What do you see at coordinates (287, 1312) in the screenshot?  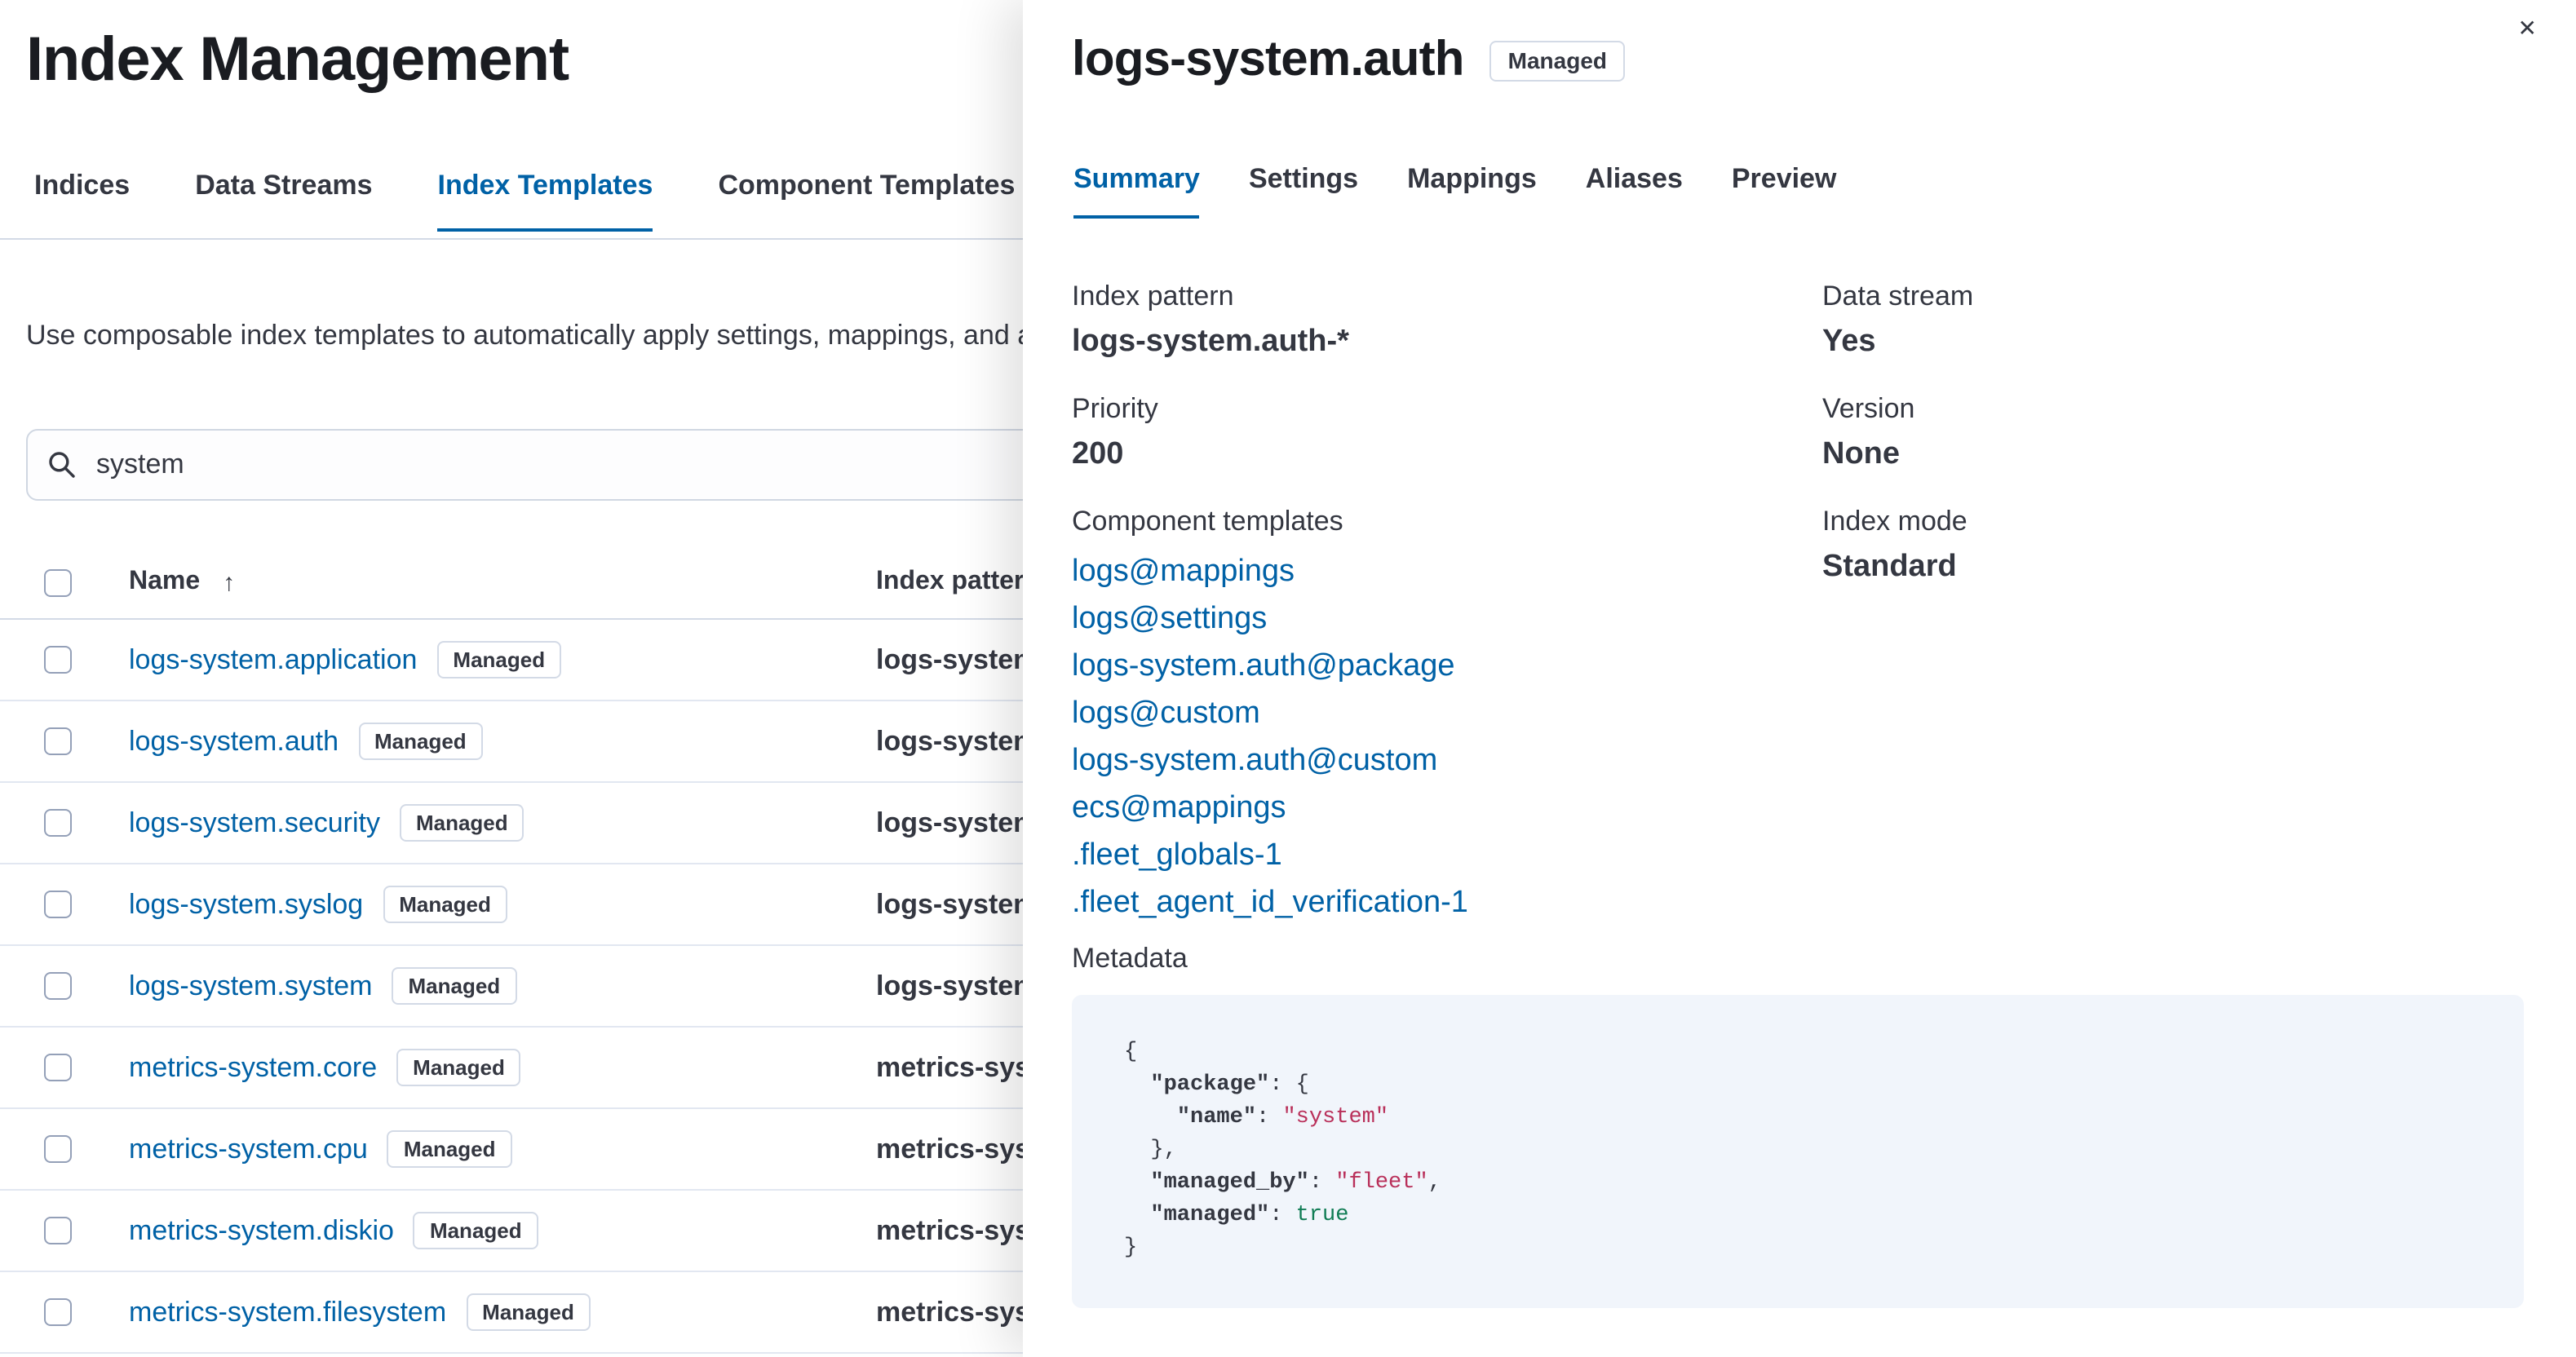 I see `template-name-link: metrics-system.filesystem` at bounding box center [287, 1312].